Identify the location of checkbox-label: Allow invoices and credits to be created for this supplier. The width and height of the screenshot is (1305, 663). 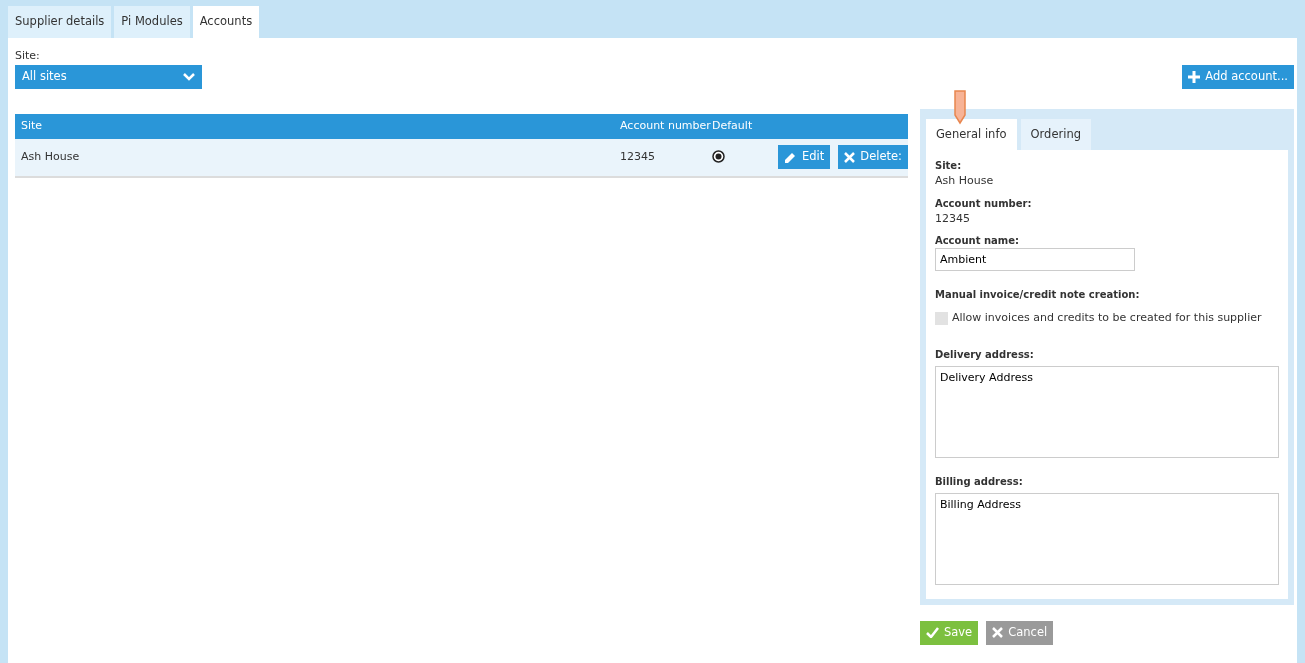
(1106, 318).